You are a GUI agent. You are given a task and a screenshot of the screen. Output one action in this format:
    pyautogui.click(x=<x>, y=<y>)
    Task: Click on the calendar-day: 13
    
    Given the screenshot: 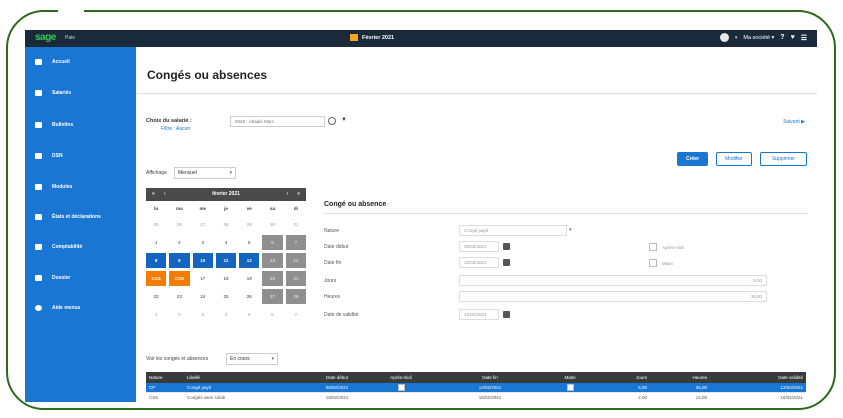 What is the action you would take?
    pyautogui.click(x=272, y=260)
    